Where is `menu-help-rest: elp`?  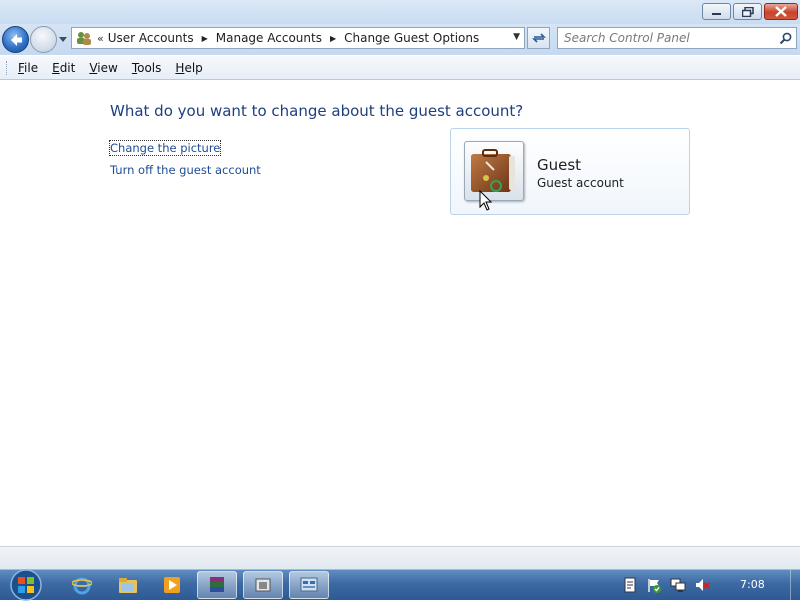
menu-help-rest: elp is located at coordinates (193, 67).